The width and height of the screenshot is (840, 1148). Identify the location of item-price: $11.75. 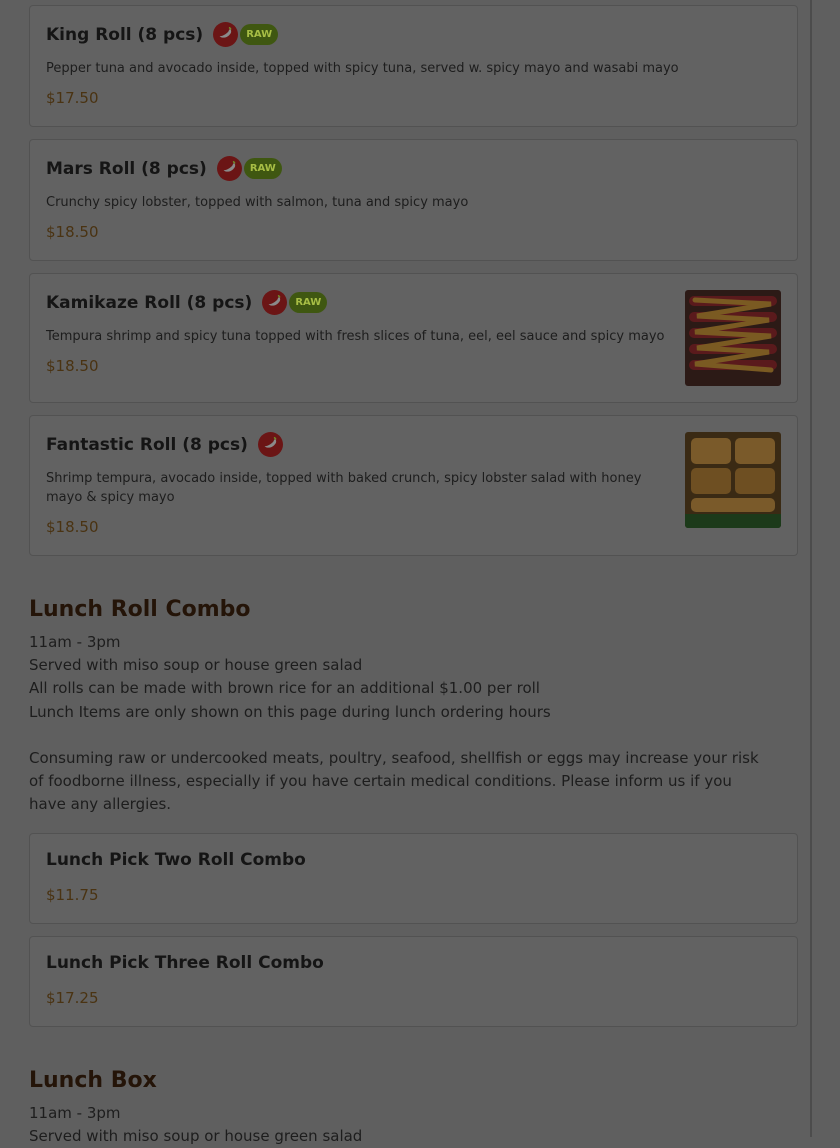
(72, 895).